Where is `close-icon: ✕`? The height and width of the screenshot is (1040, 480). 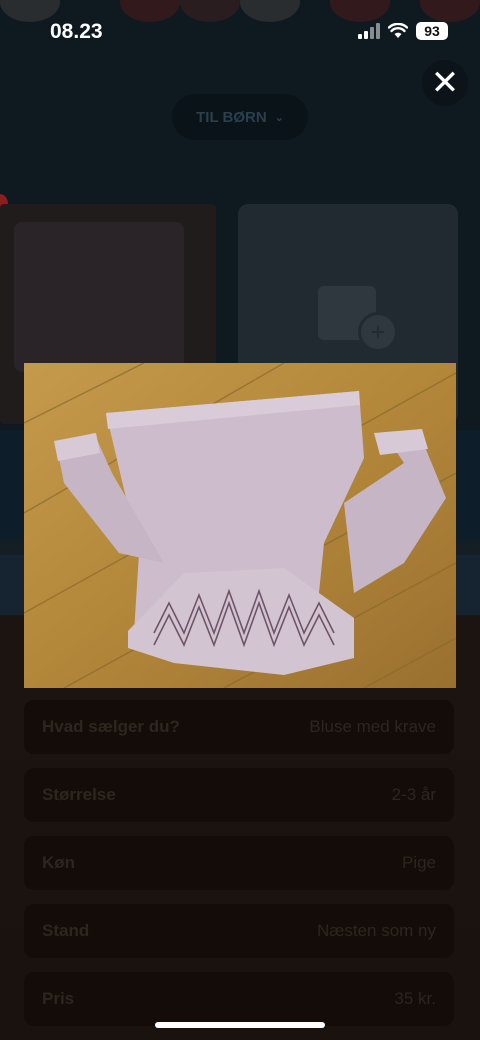
close-icon: ✕ is located at coordinates (445, 83).